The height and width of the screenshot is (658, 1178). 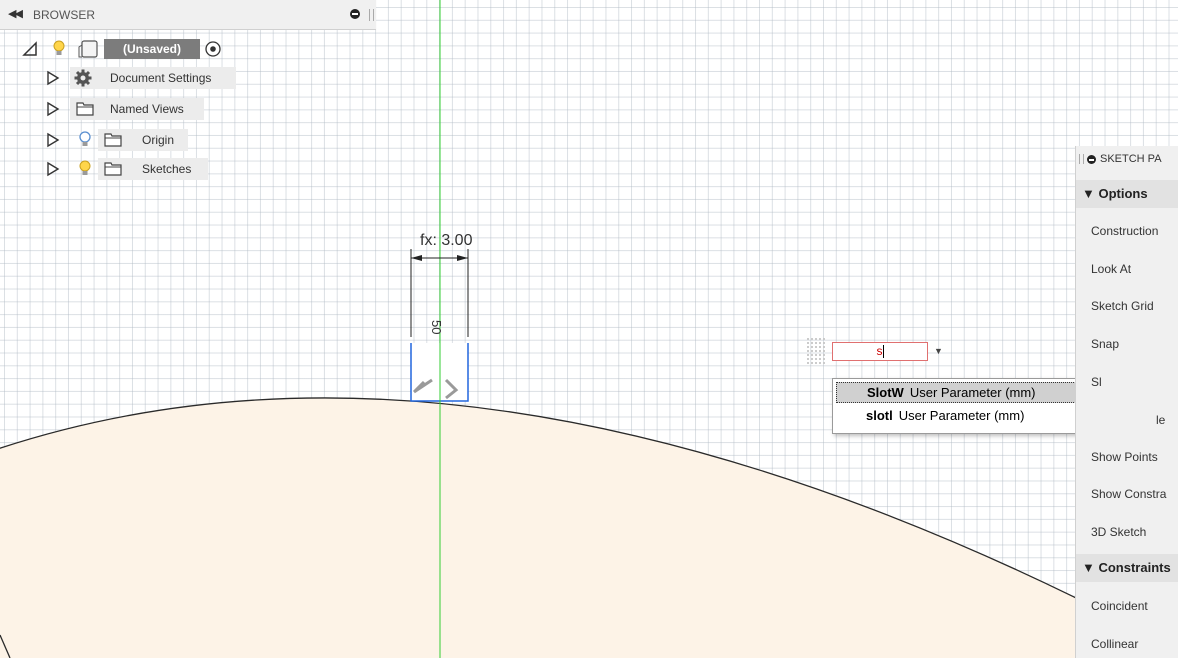 I want to click on browser-item-label: Named Views, so click(x=147, y=109).